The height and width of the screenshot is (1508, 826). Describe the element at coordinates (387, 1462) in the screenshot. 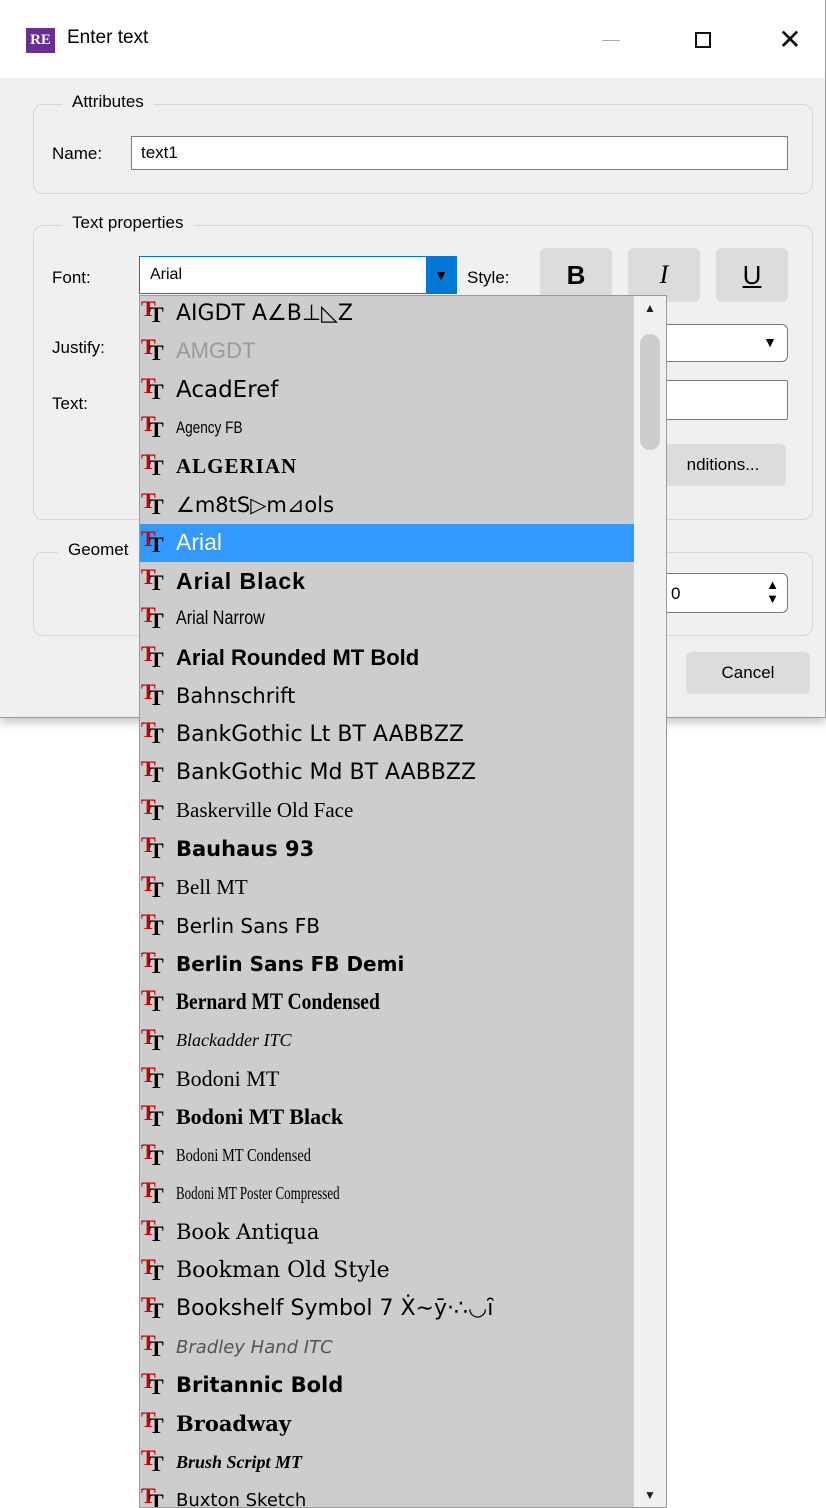

I see `font-list-item: T T Brush Script MT` at that location.